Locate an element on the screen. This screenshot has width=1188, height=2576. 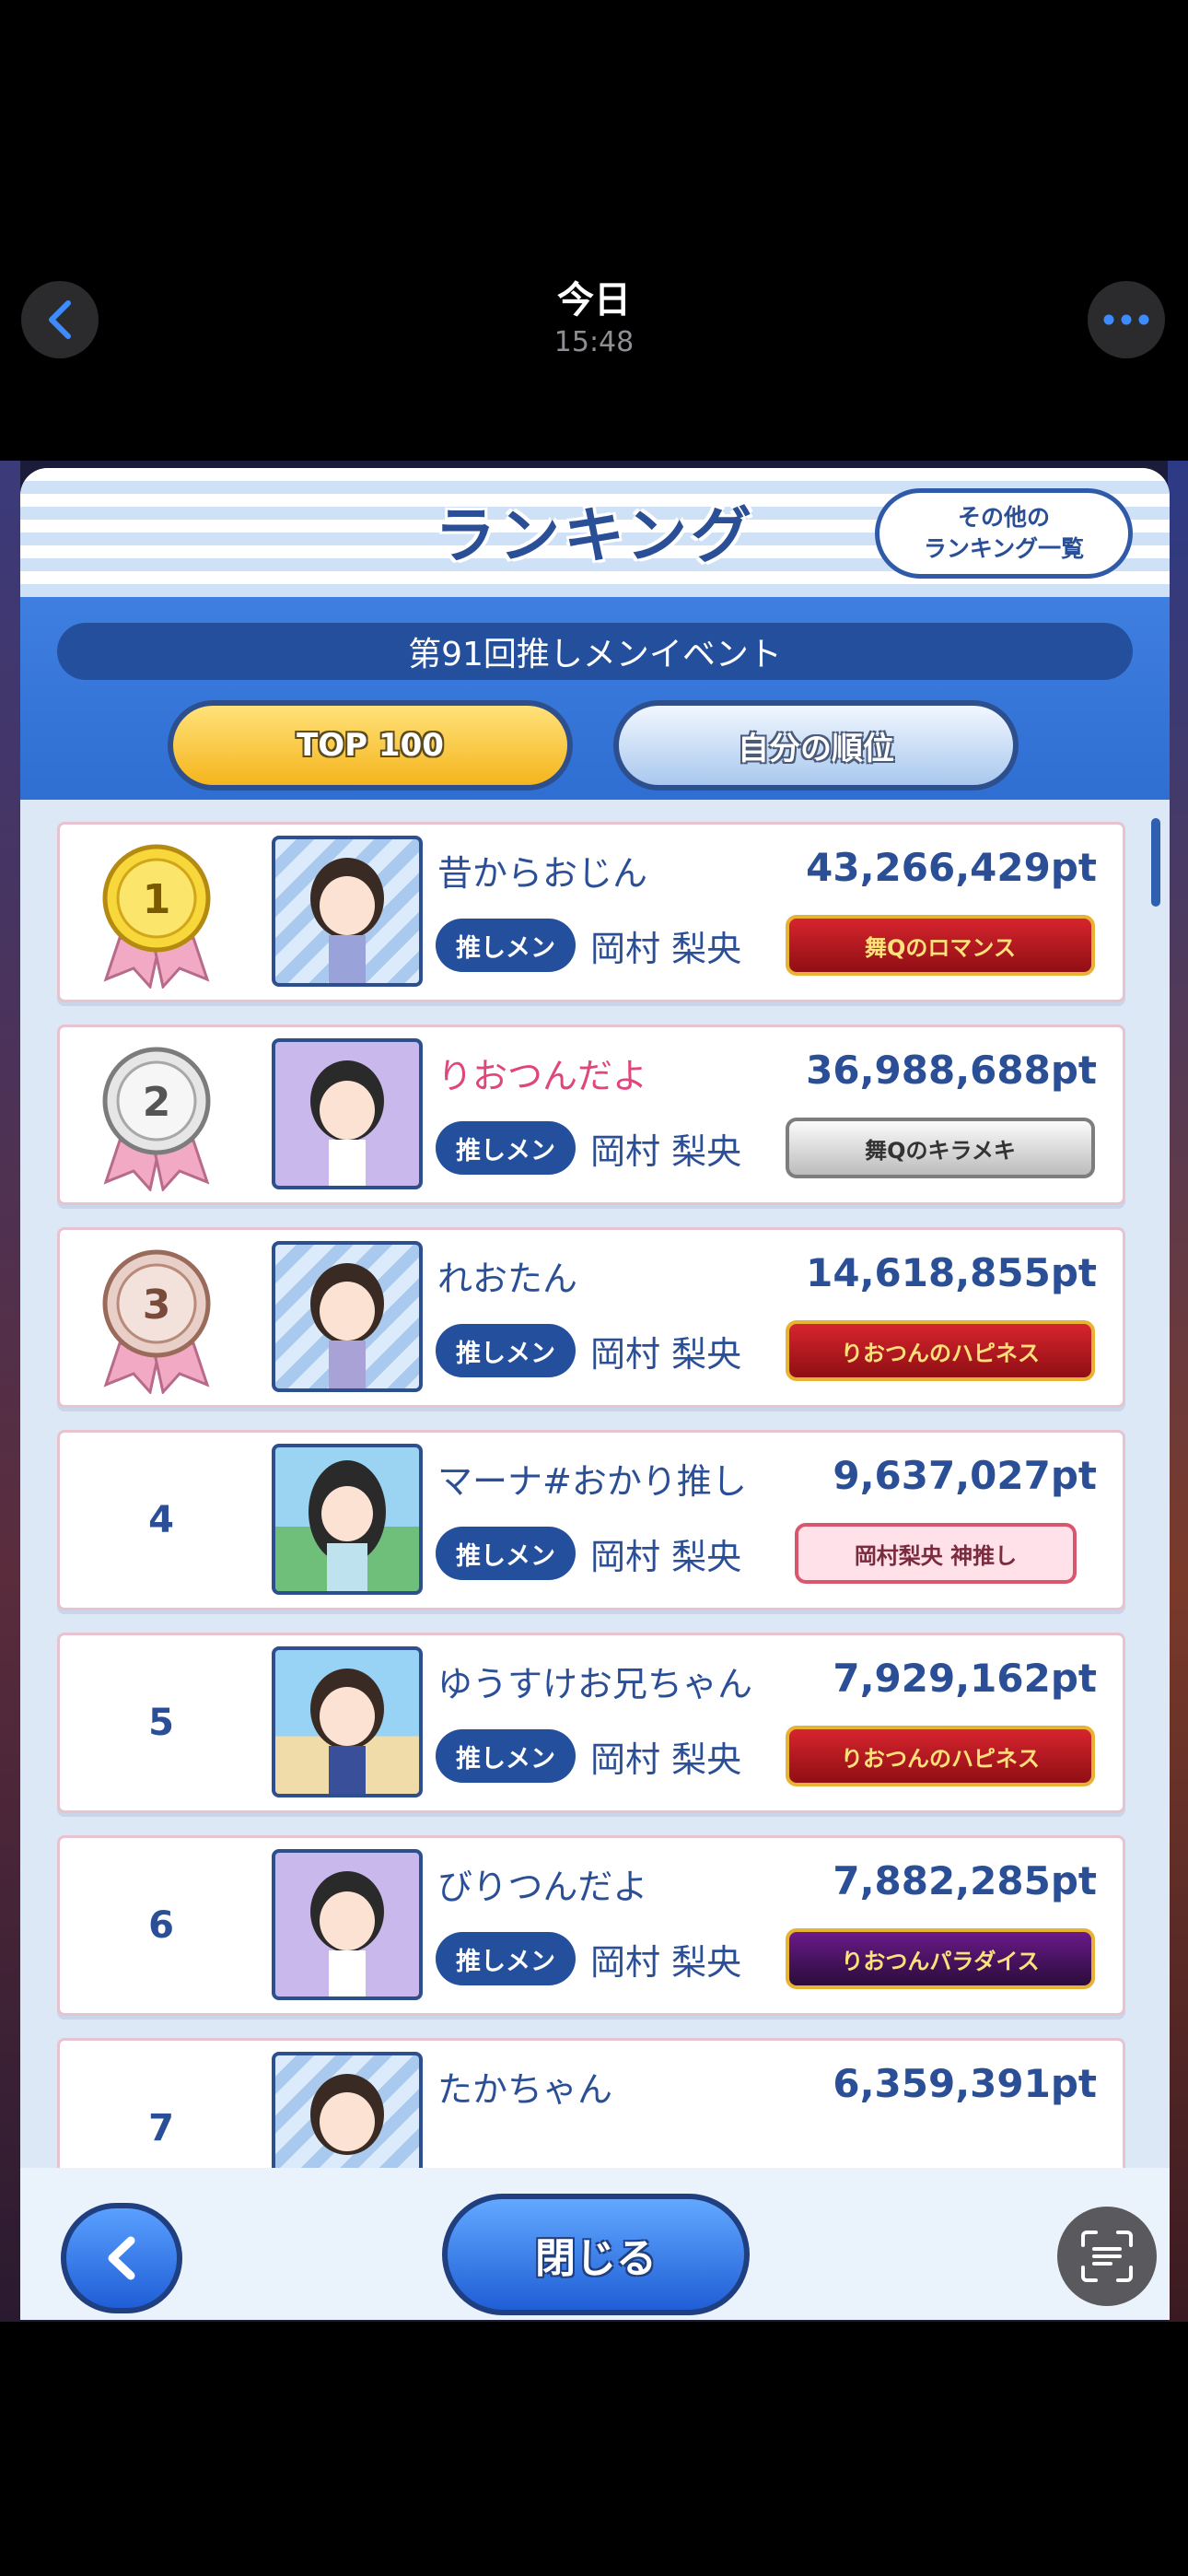
nav-title: 今日 is located at coordinates (594, 300).